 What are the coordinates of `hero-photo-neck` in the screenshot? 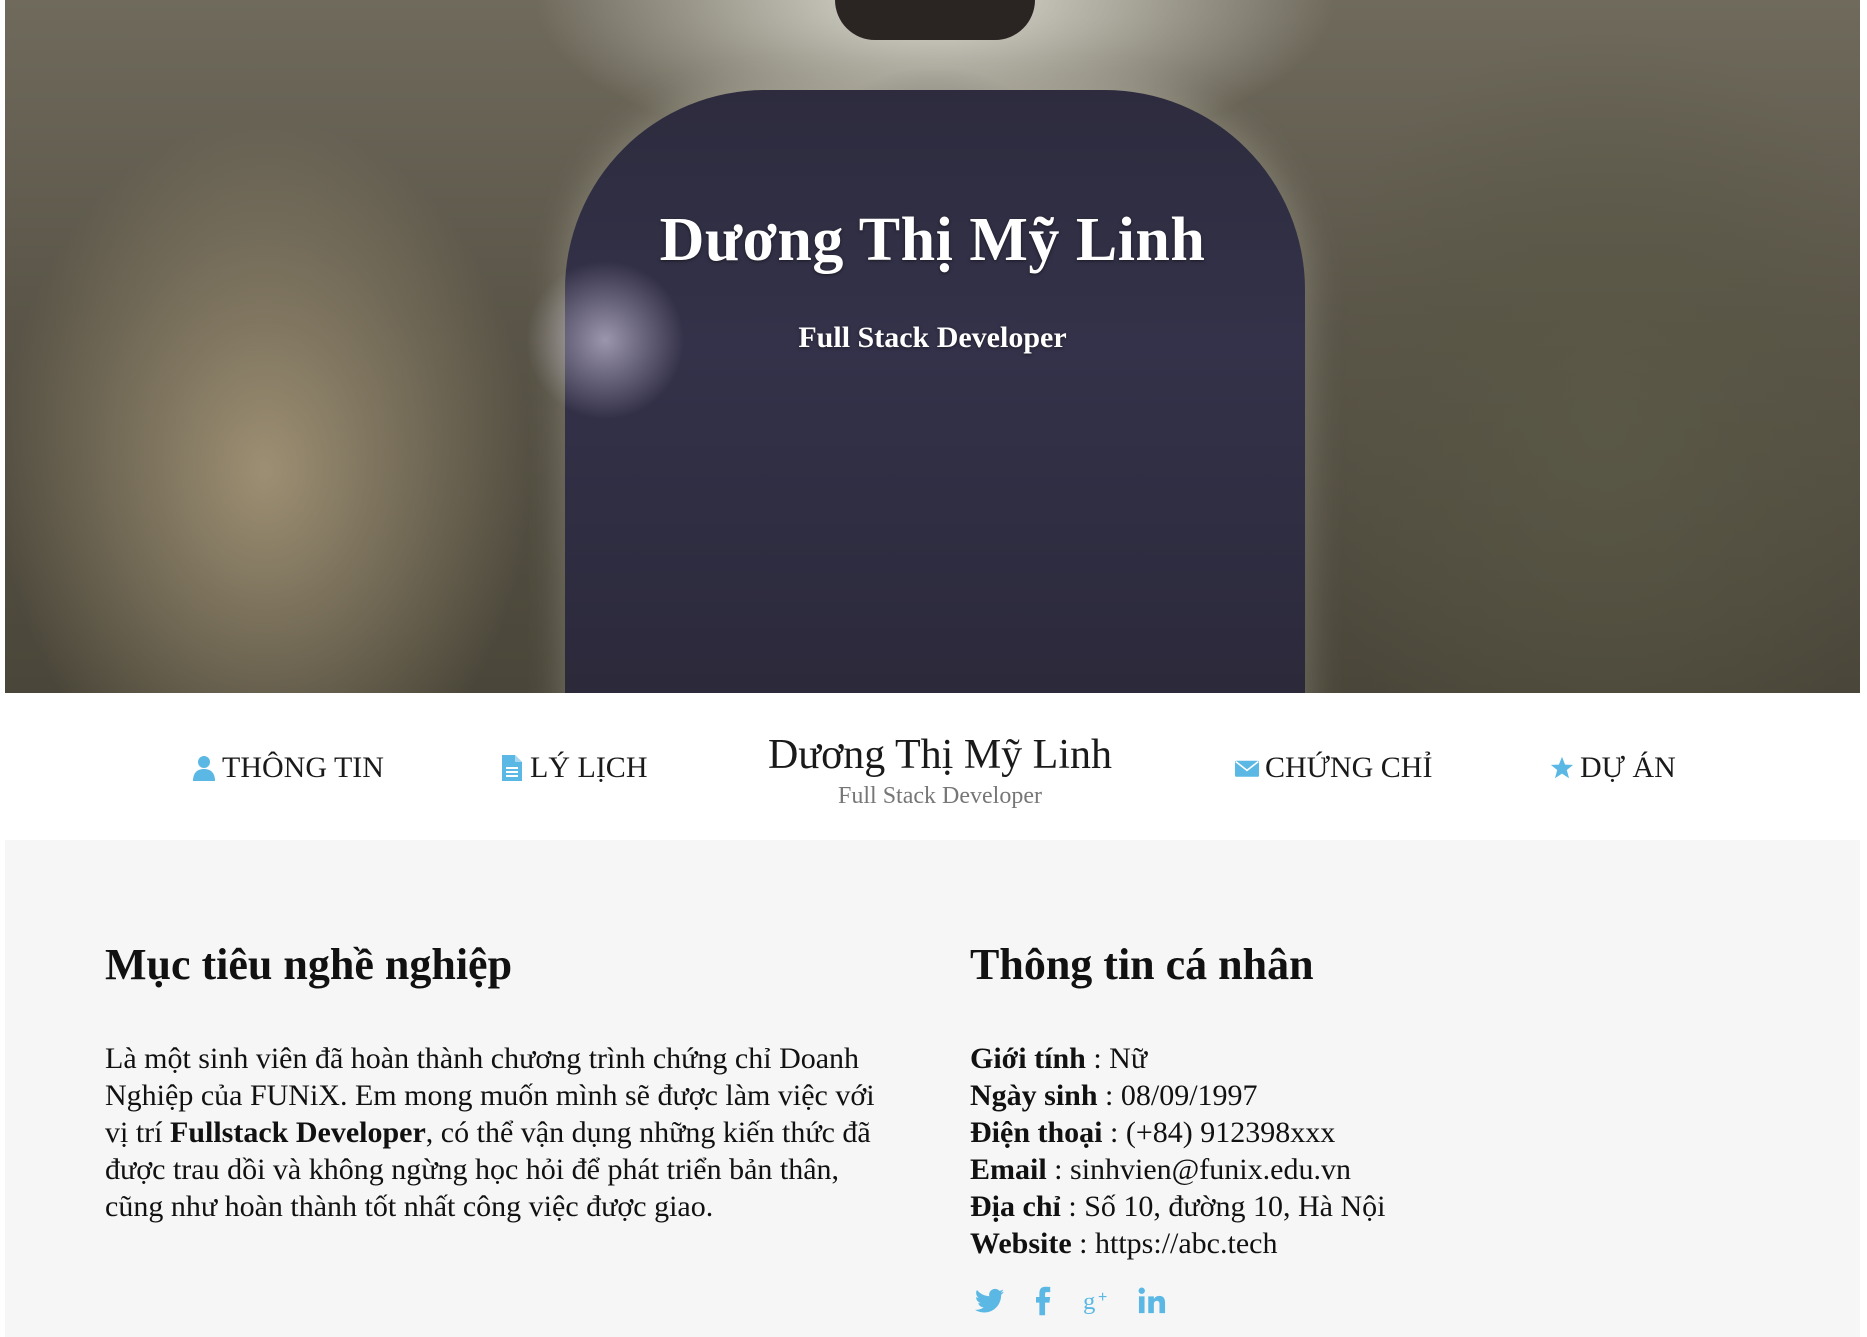 It's located at (935, 20).